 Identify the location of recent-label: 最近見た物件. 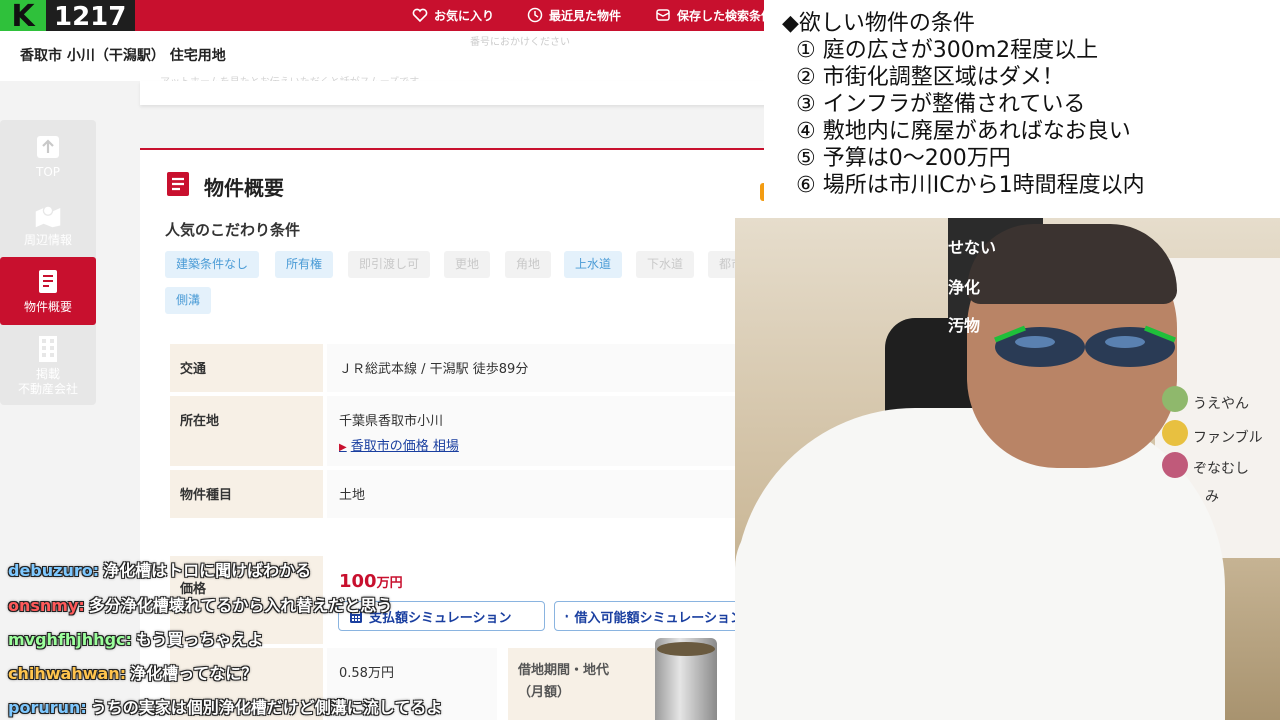
(585, 15).